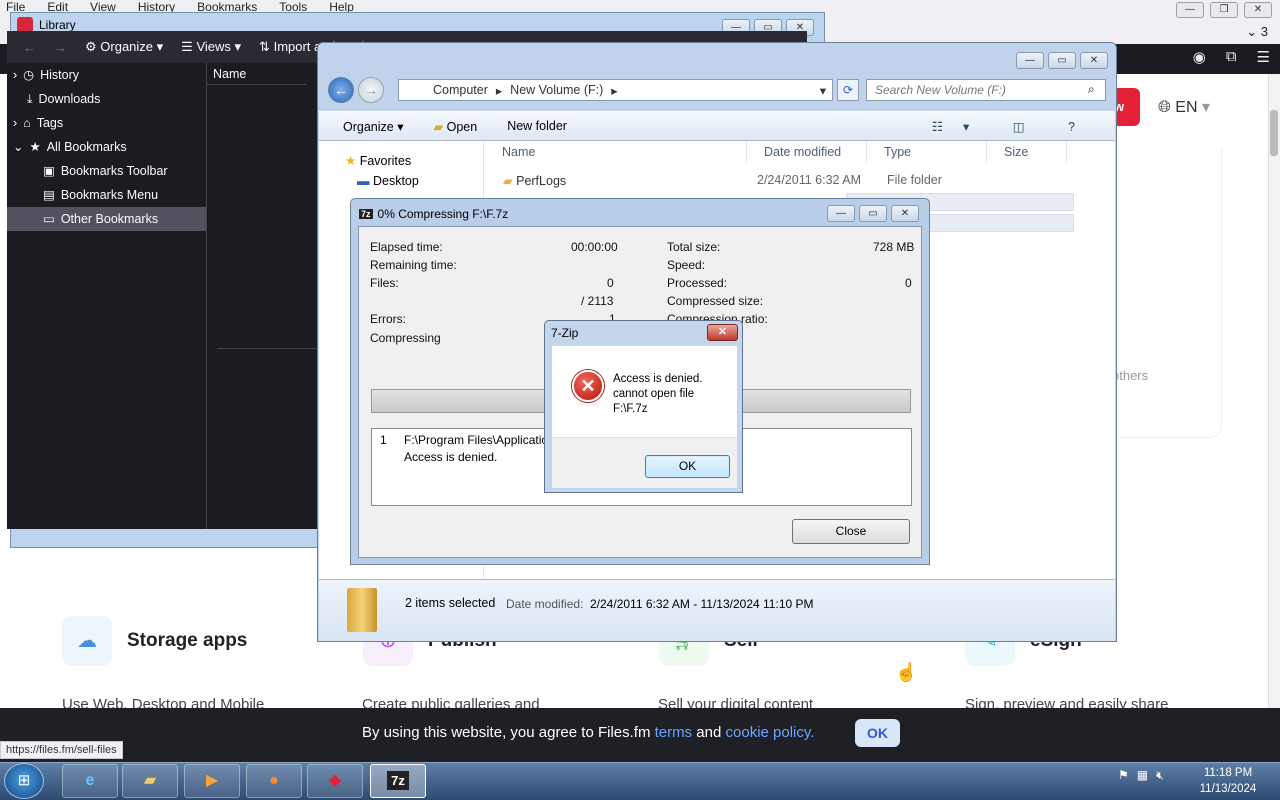  What do you see at coordinates (537, 126) in the screenshot?
I see `new-folder-button: New folder` at bounding box center [537, 126].